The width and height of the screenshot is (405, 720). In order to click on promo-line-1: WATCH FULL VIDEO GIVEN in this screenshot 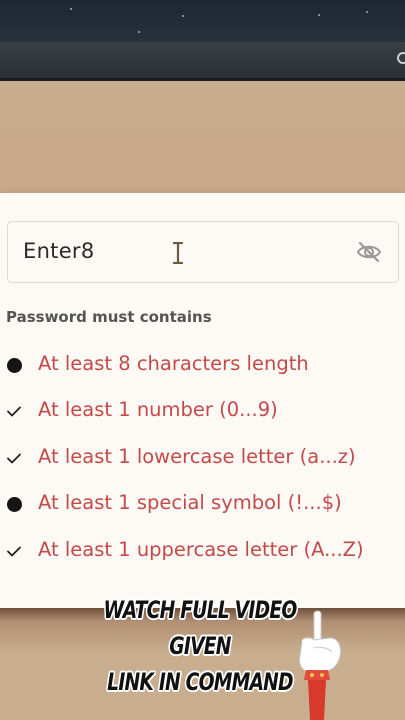, I will do `click(200, 628)`.